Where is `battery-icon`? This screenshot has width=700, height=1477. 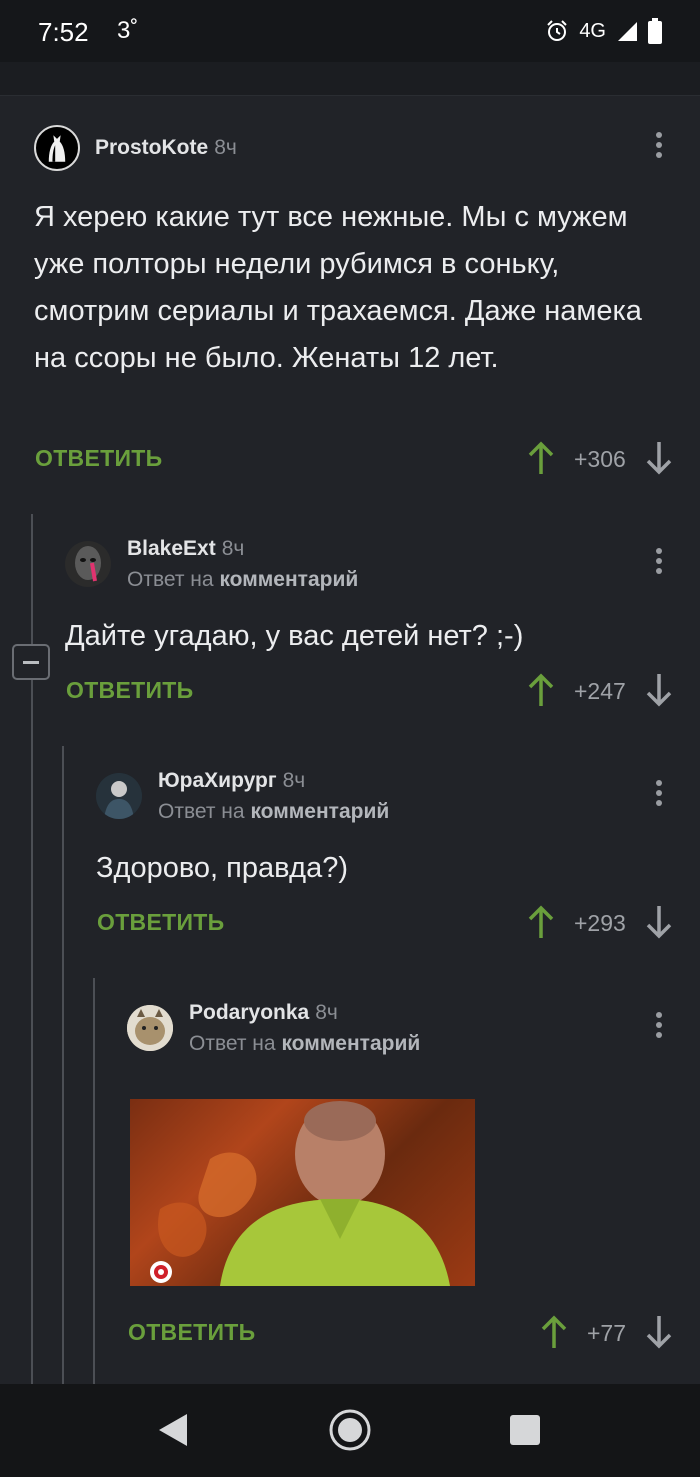
battery-icon is located at coordinates (655, 31).